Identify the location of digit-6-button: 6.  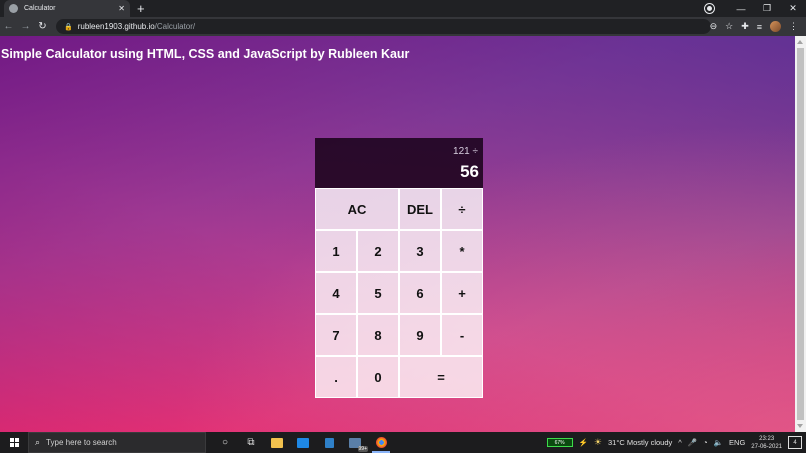
(420, 293).